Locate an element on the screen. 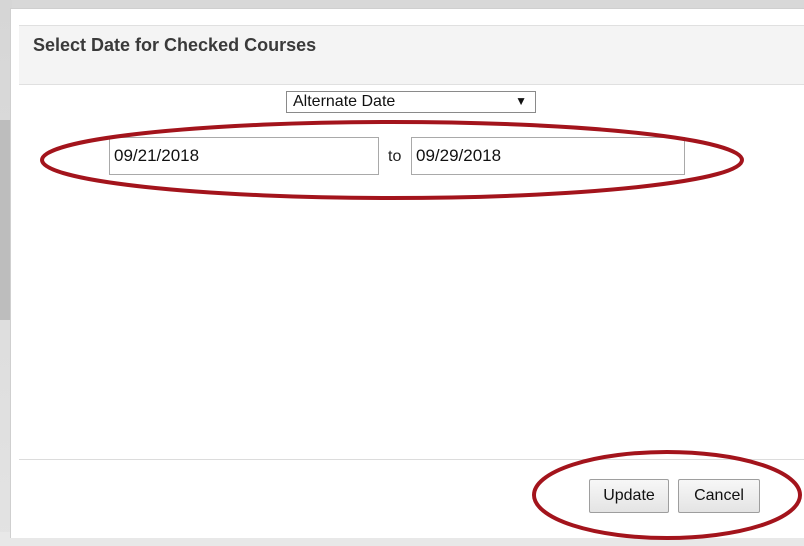 Image resolution: width=804 pixels, height=546 pixels. dropdown-arrow-icon: ▼ is located at coordinates (521, 101).